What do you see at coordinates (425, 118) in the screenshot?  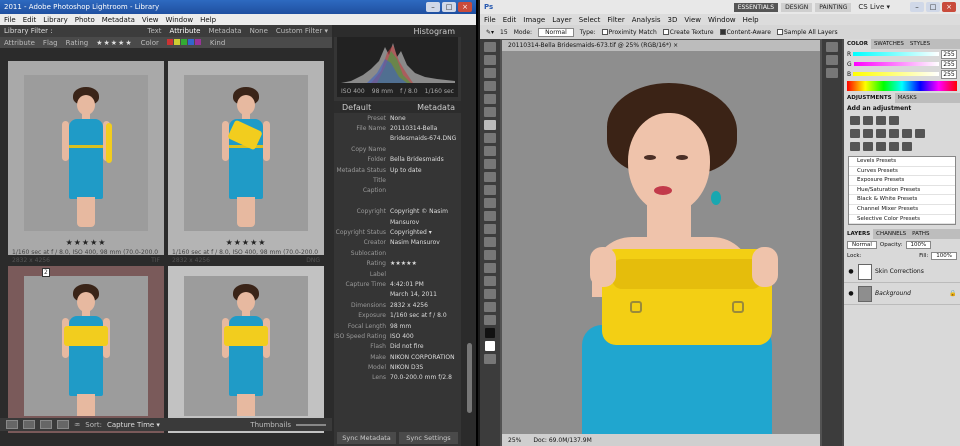 I see `metadata-value: None` at bounding box center [425, 118].